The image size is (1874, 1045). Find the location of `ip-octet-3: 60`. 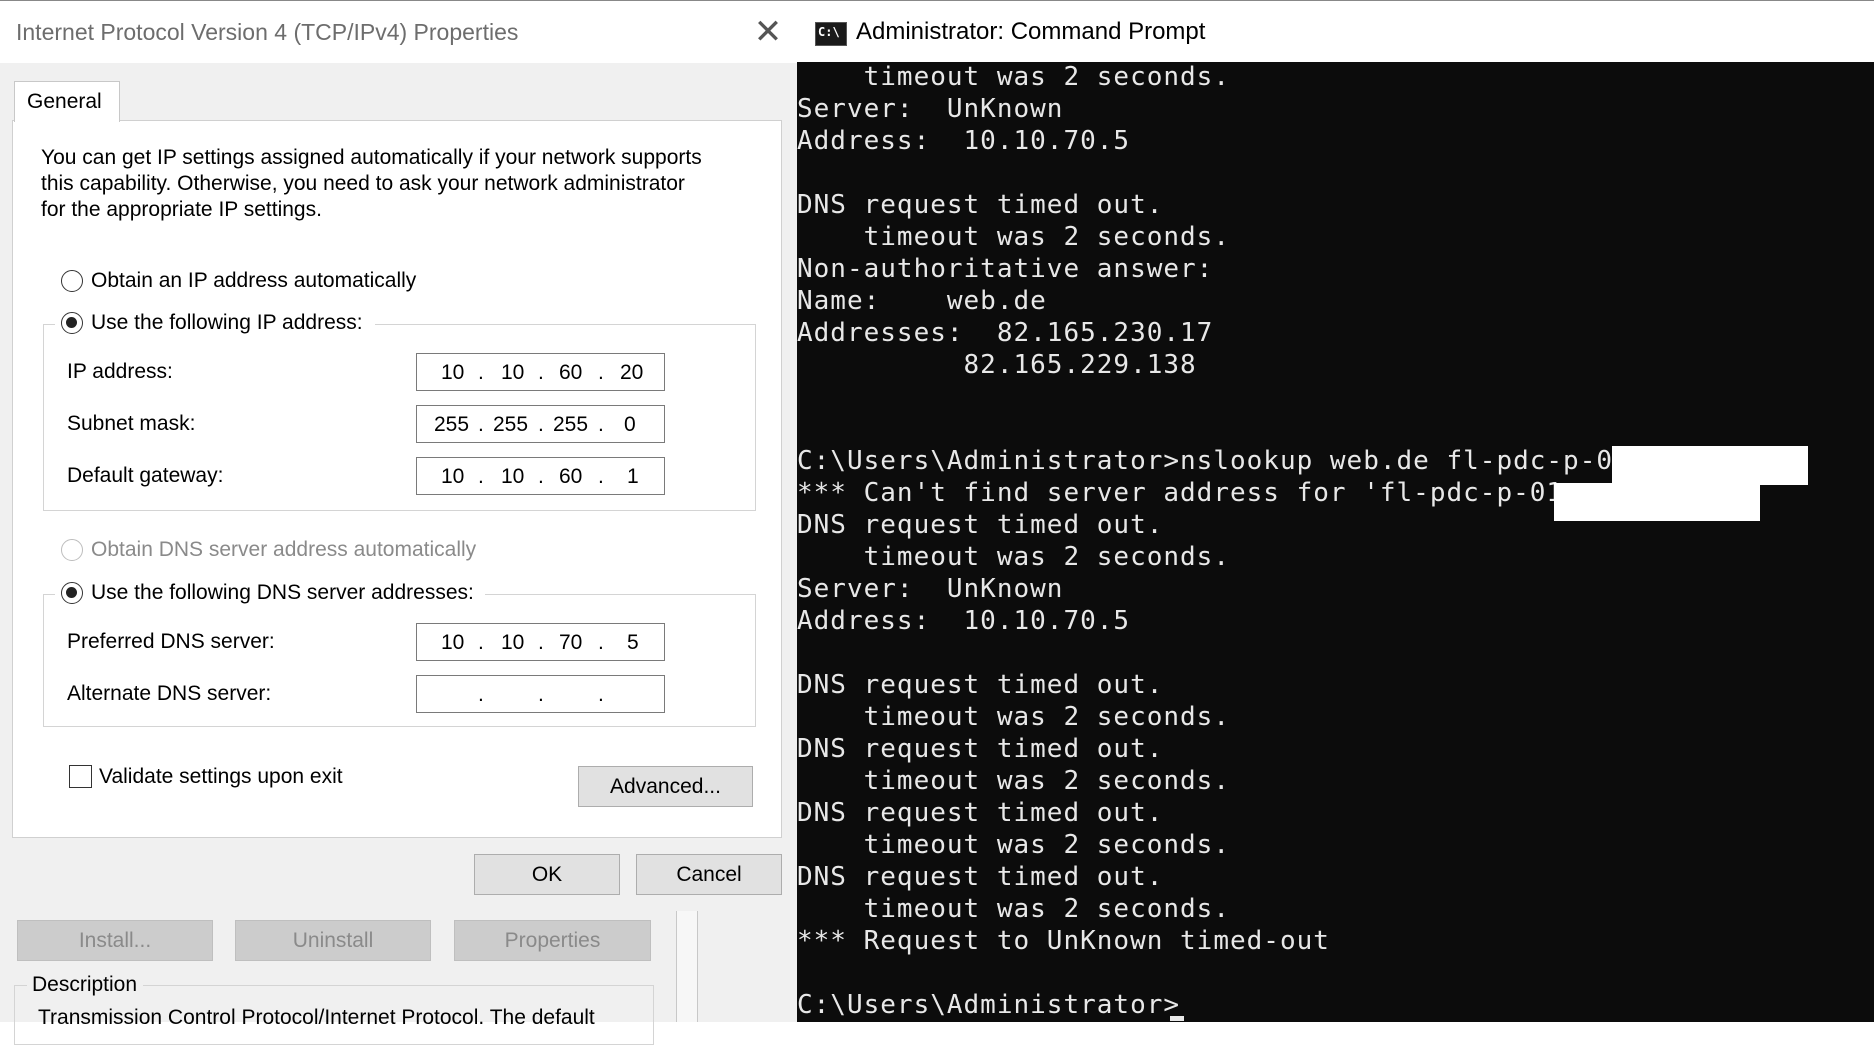

ip-octet-3: 60 is located at coordinates (571, 372).